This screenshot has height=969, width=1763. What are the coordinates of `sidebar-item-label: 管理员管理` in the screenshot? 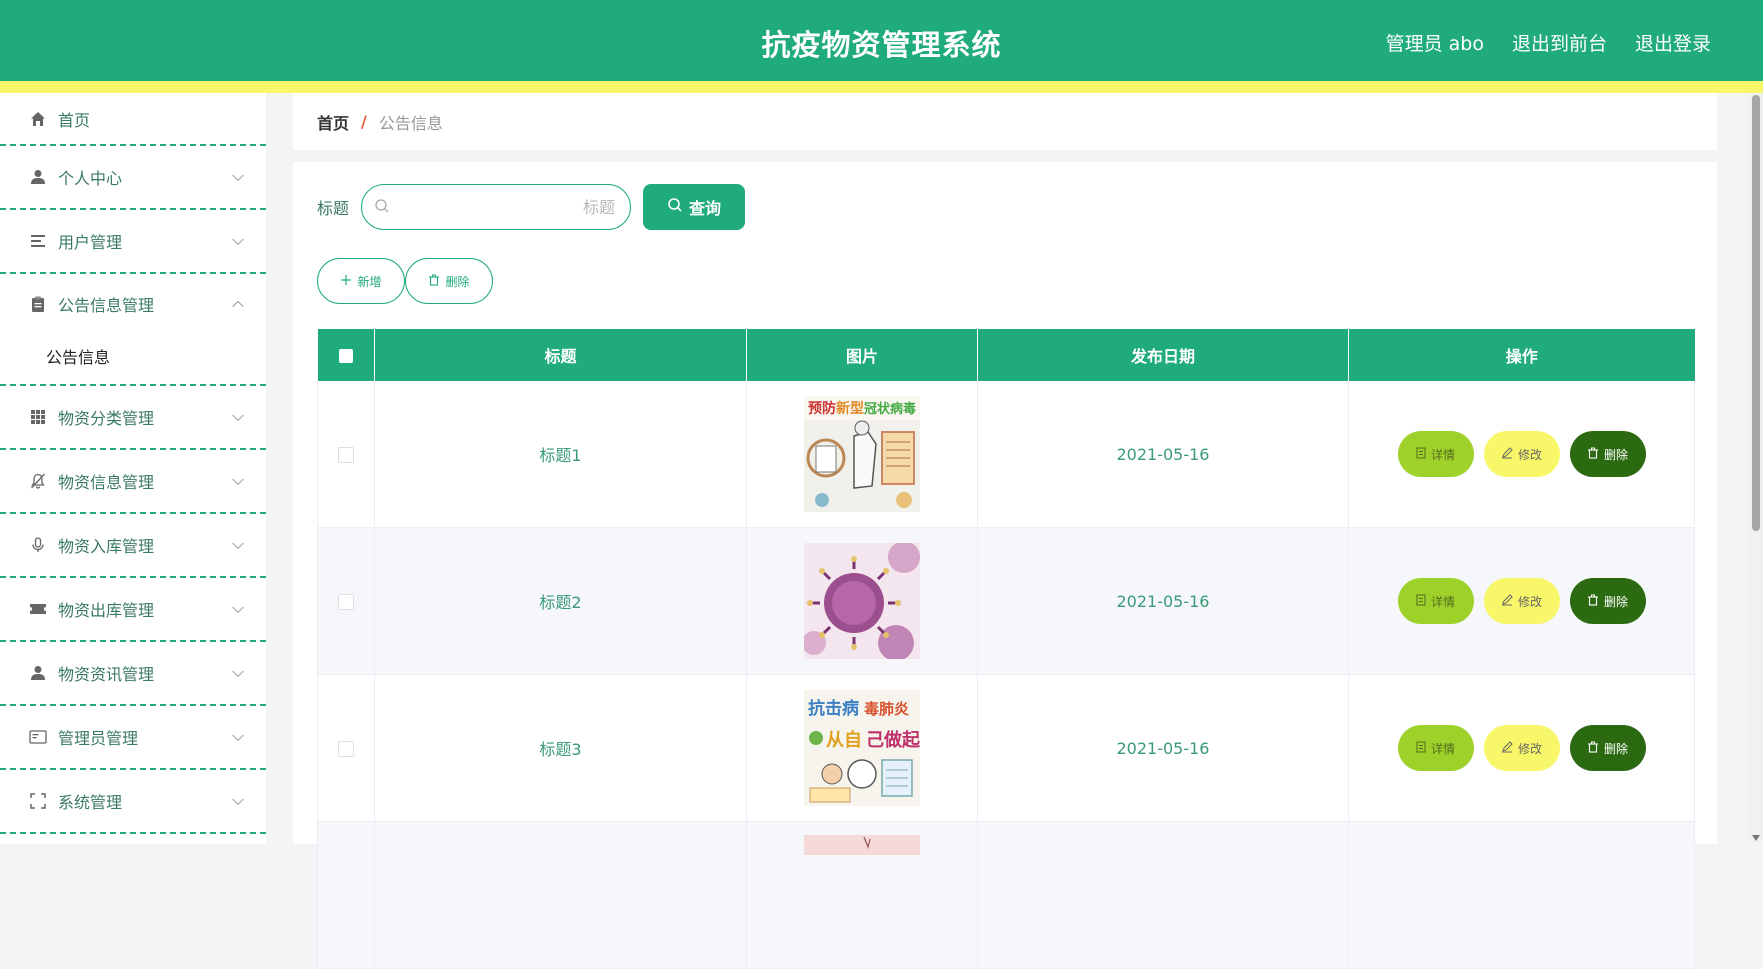 It's located at (98, 738).